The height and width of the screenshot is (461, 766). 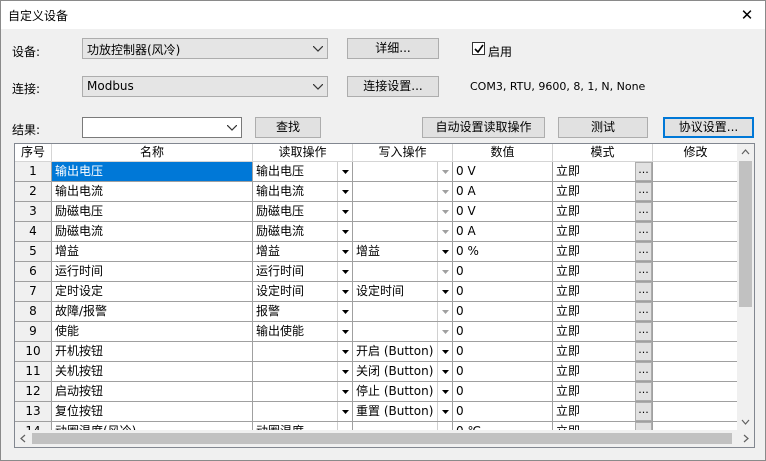 I want to click on value-cell: 0 A, so click(x=503, y=192).